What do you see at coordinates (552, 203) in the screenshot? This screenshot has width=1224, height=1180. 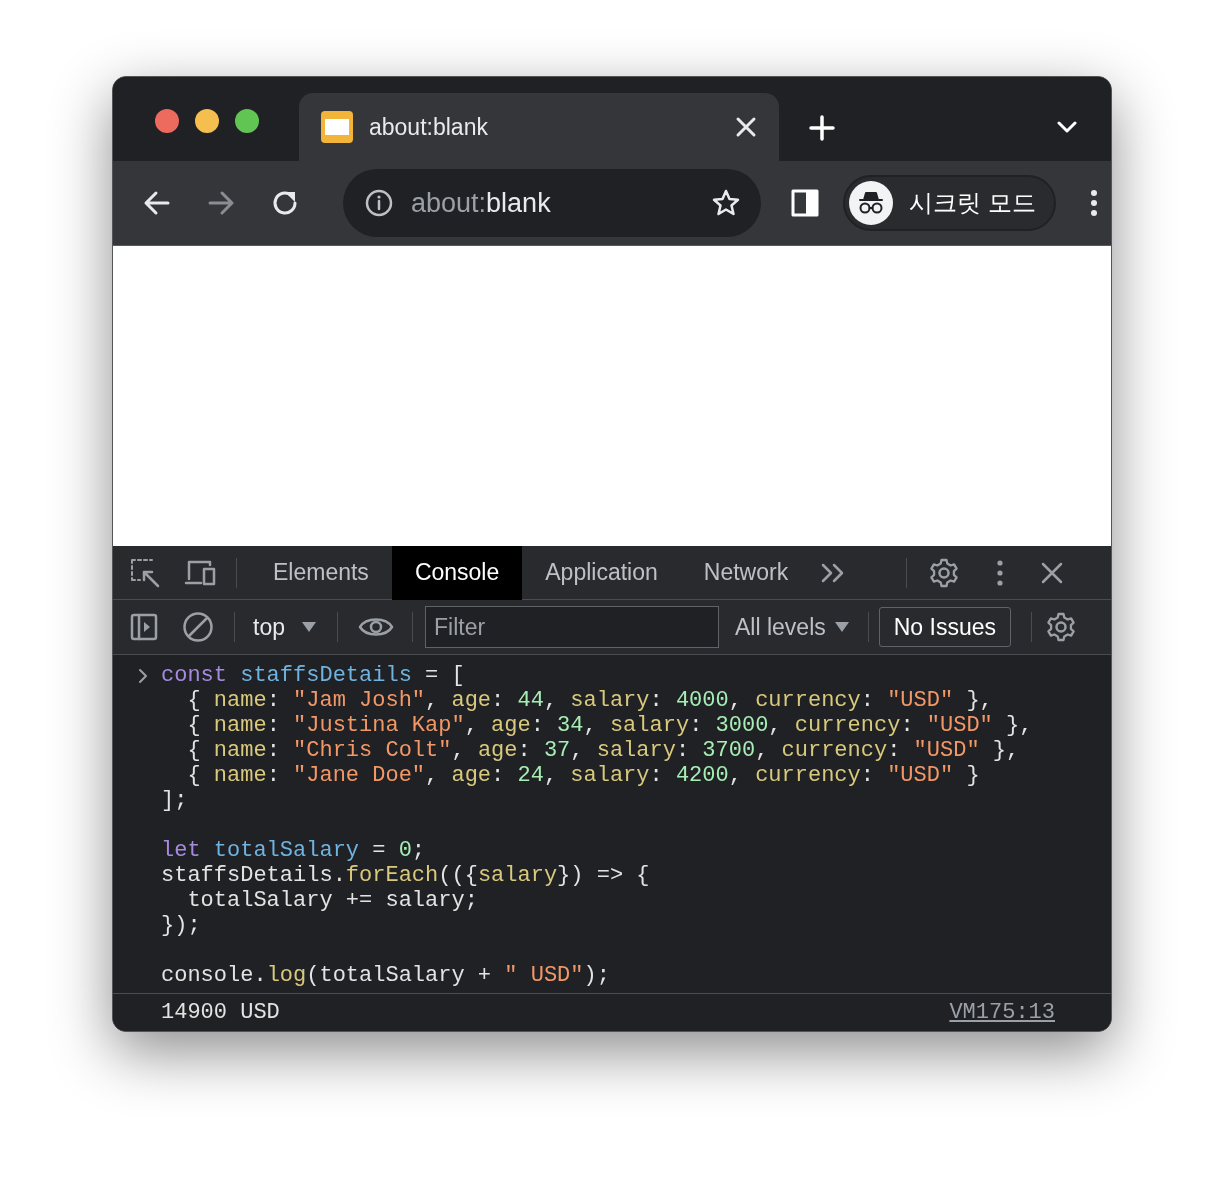 I see `address-bar: about:blank` at bounding box center [552, 203].